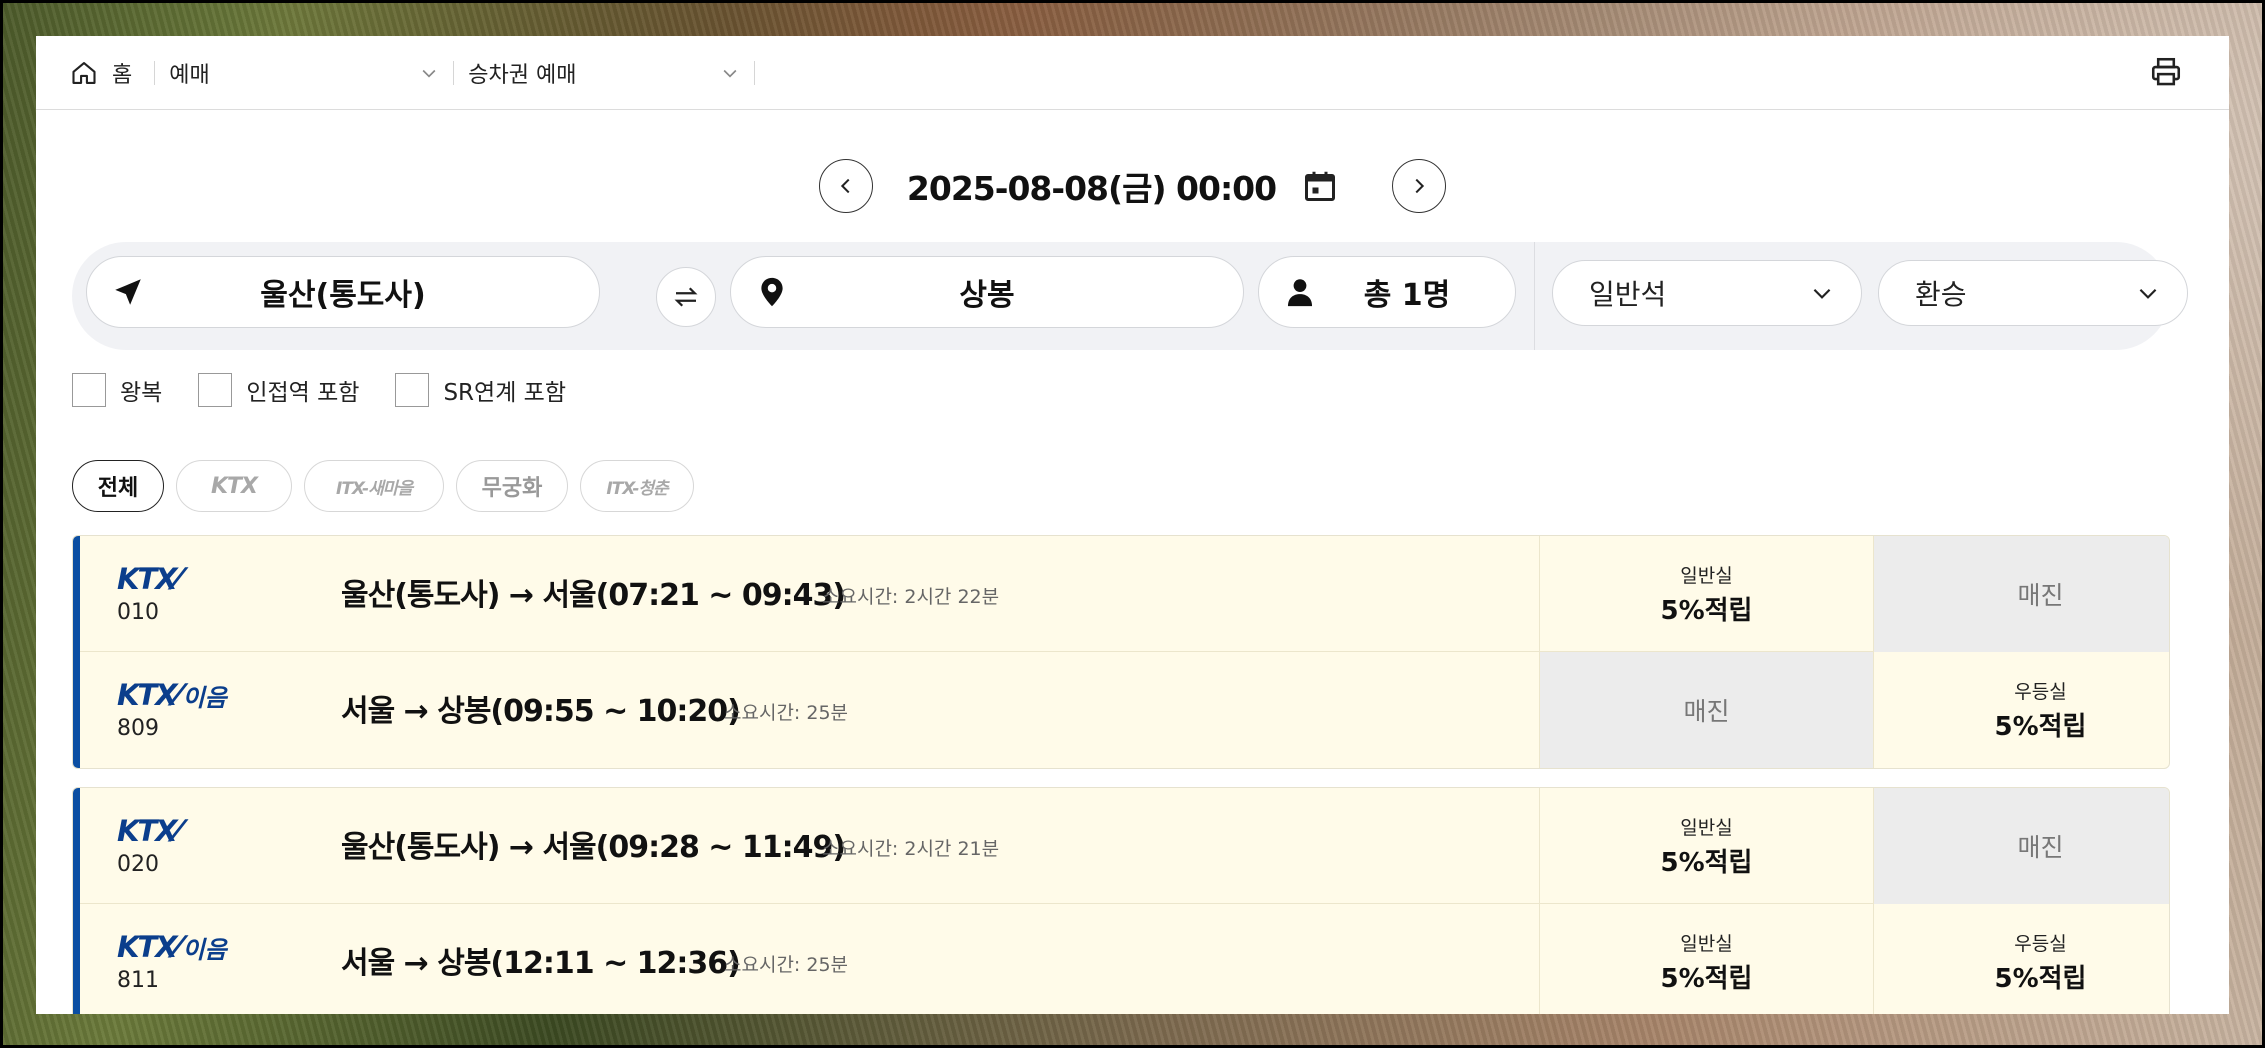 This screenshot has width=2265, height=1048. What do you see at coordinates (504, 393) in the screenshot?
I see `sr-link-label: SR연계 포함` at bounding box center [504, 393].